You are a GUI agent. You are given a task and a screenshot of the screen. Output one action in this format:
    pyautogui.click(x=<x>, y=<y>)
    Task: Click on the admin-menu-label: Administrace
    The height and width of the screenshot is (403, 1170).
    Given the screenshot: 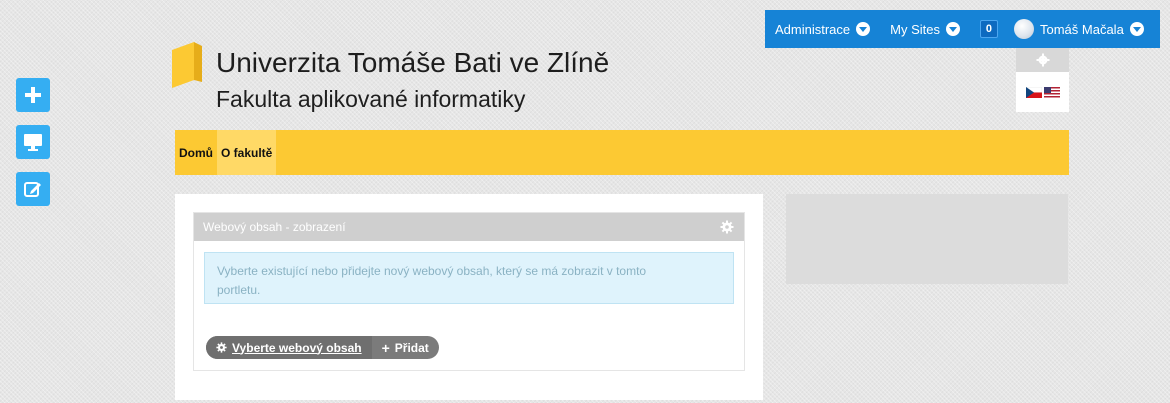 What is the action you would take?
    pyautogui.click(x=813, y=29)
    